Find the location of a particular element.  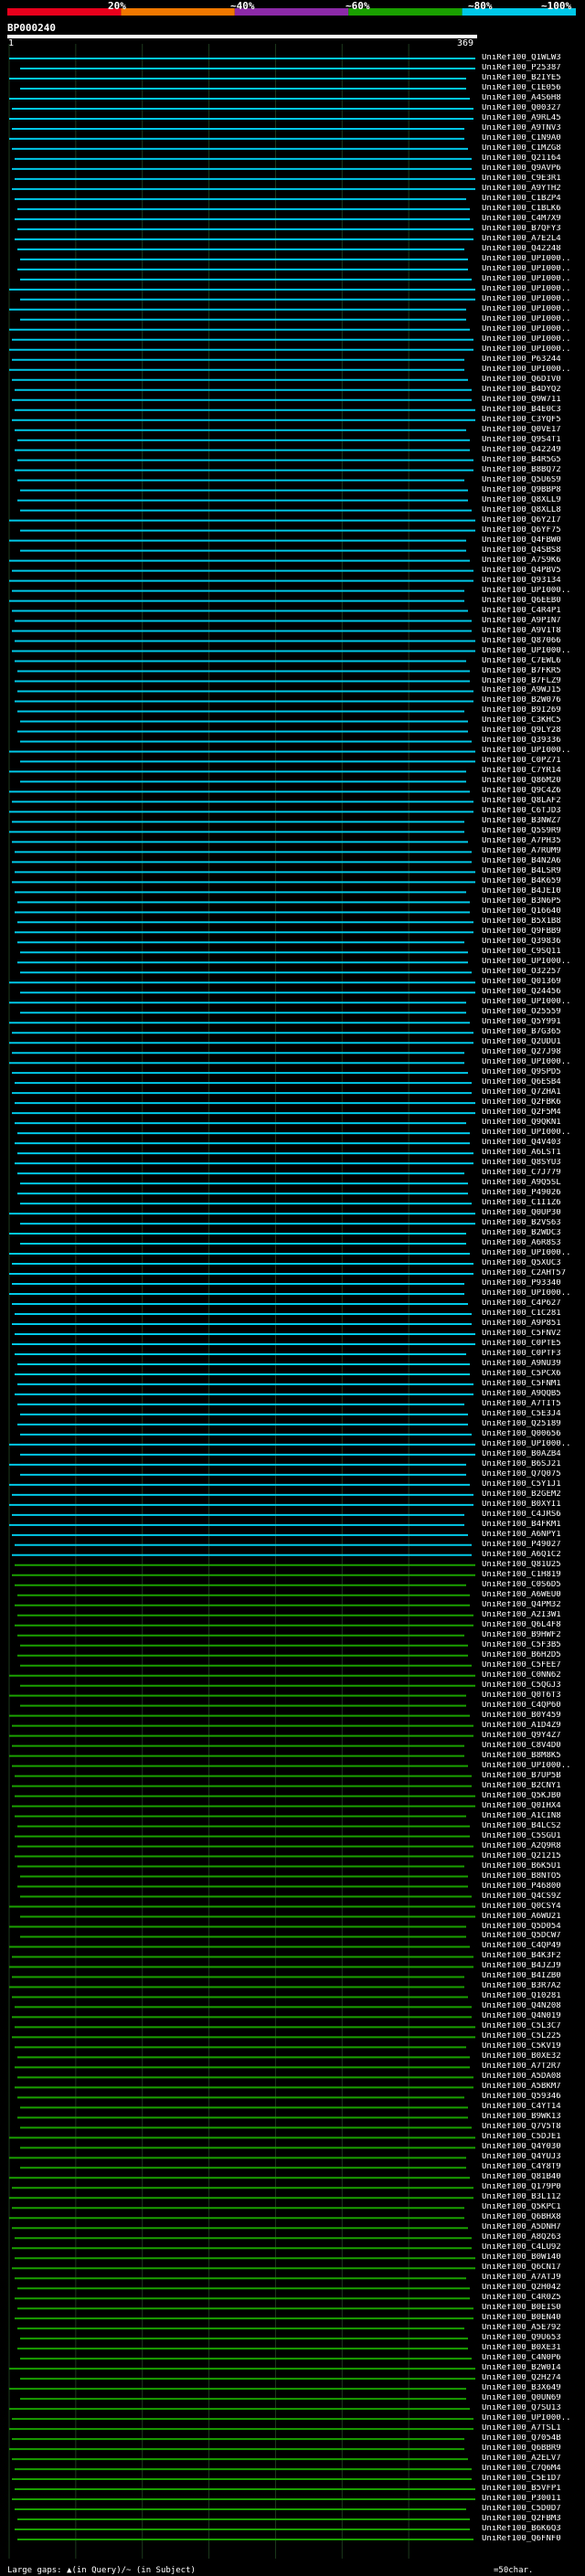

hit-label: UniRef100_C5L225 is located at coordinates (533, 2036).